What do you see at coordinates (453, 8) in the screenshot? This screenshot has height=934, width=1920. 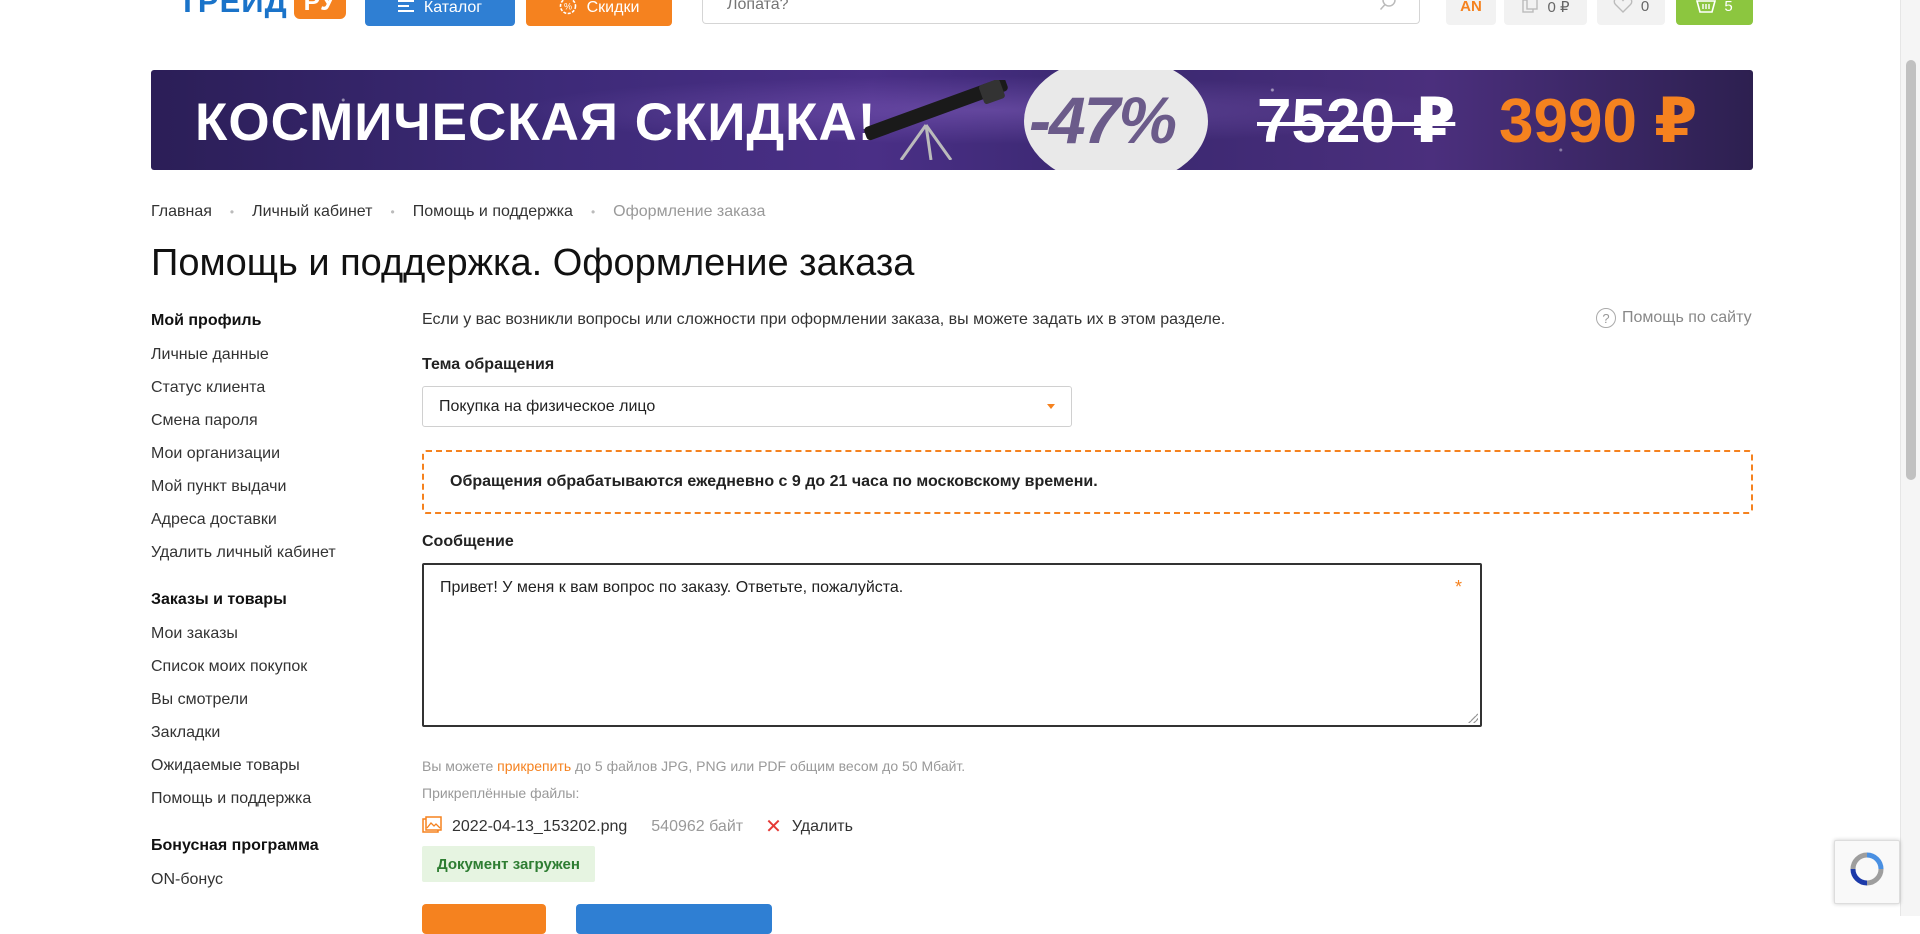 I see `catalog-button-label: Каталог` at bounding box center [453, 8].